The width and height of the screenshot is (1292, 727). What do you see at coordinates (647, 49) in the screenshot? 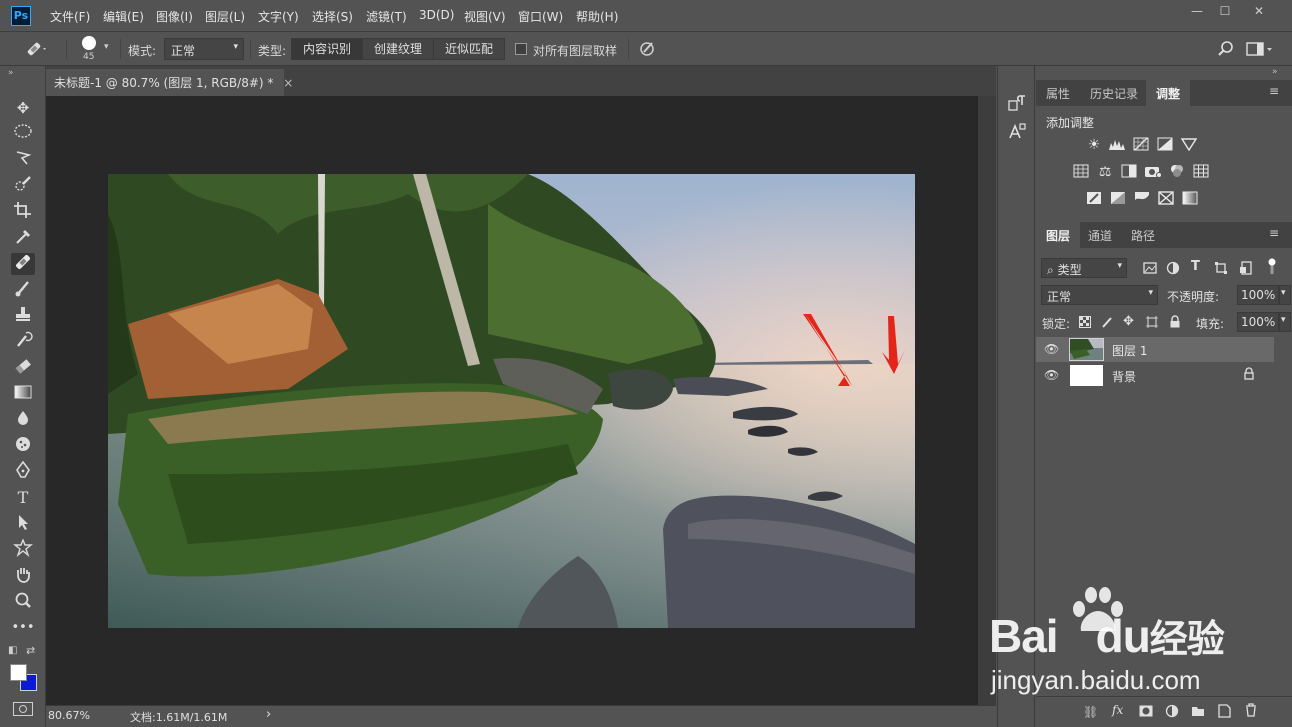
I see `pressure-icon` at bounding box center [647, 49].